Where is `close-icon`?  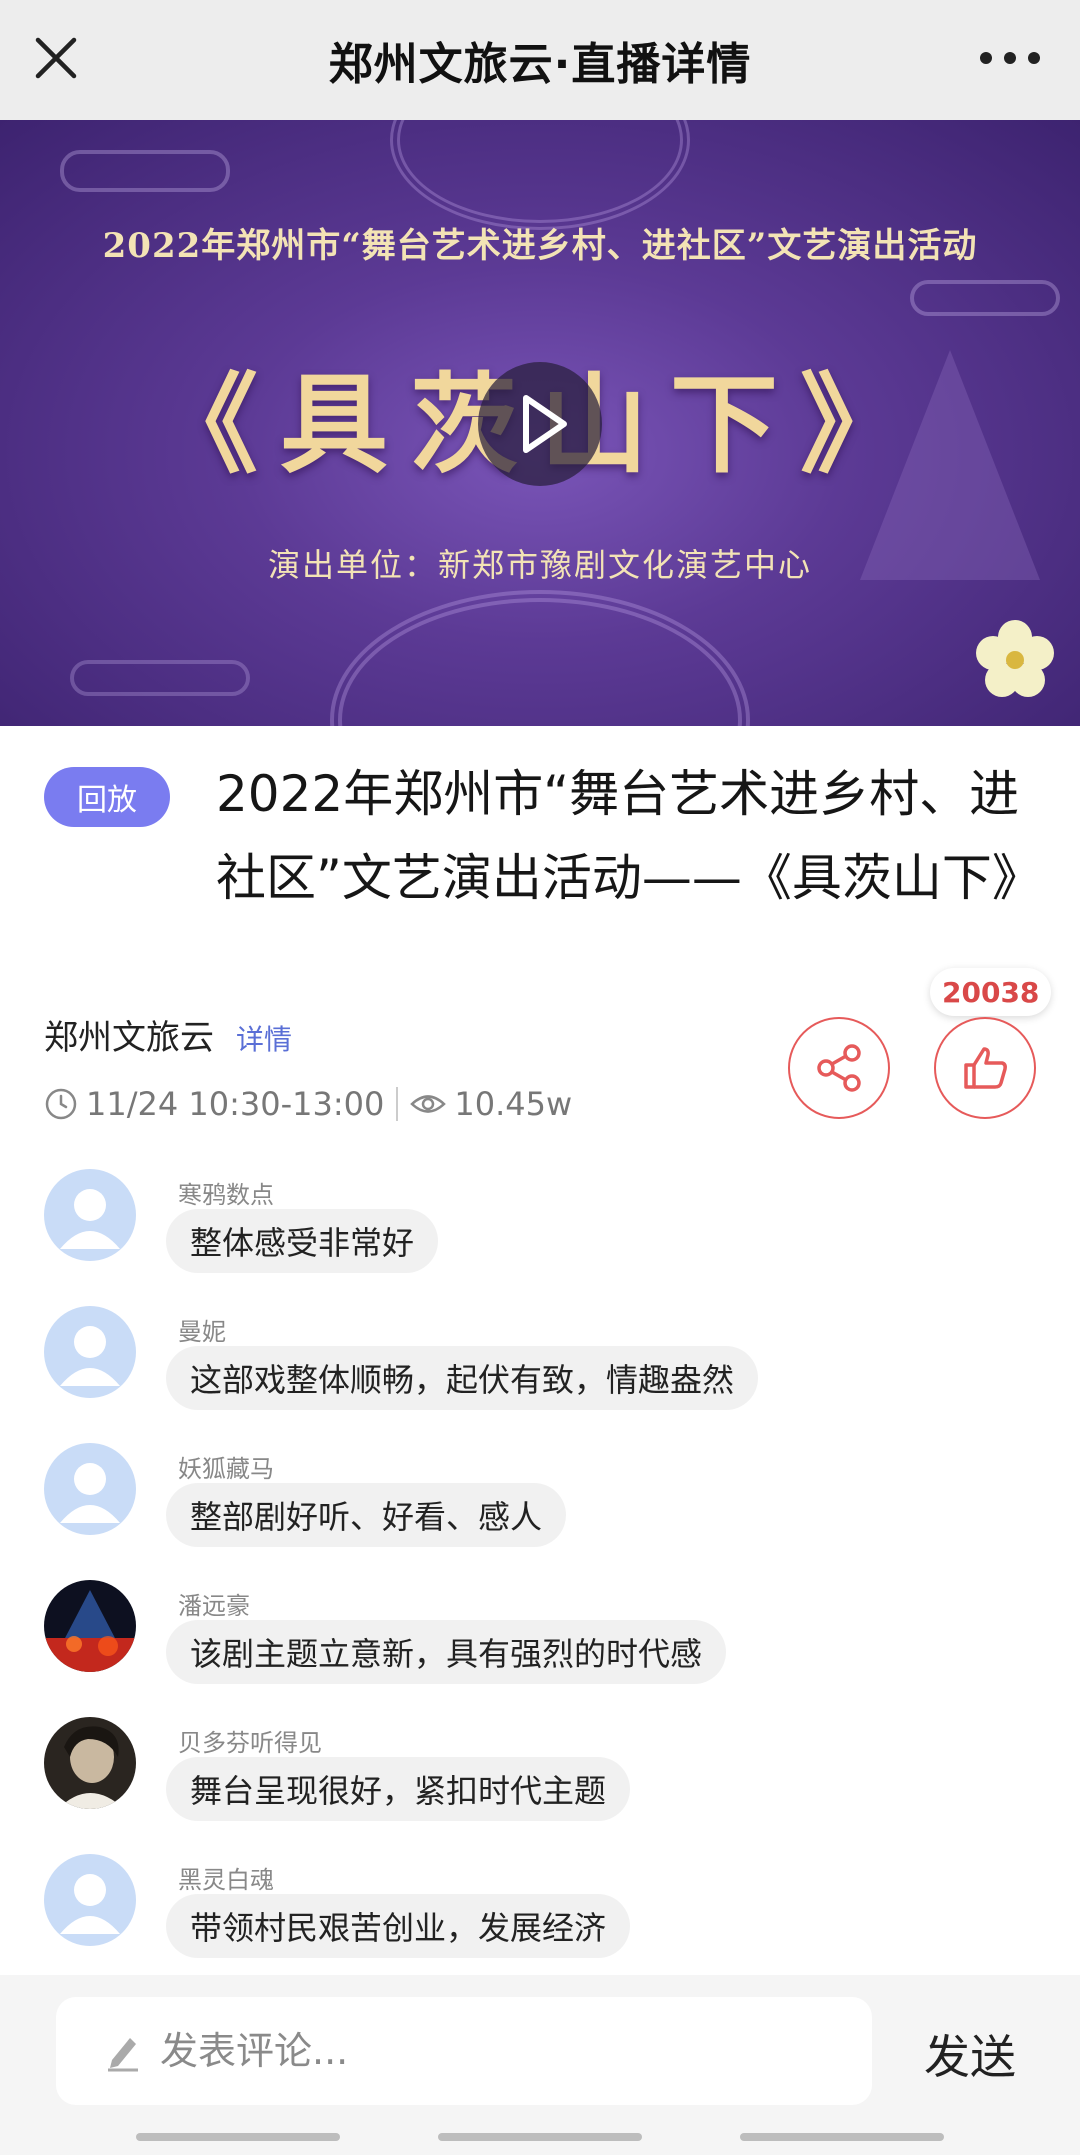
close-icon is located at coordinates (56, 58).